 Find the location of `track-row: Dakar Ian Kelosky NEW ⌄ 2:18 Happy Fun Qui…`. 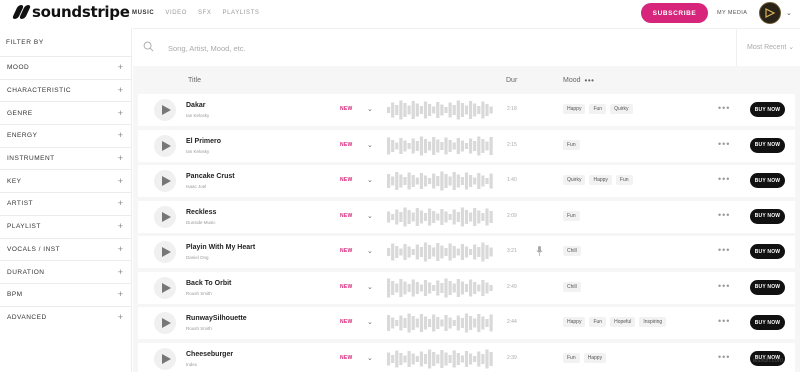

track-row: Dakar Ian Kelosky NEW ⌄ 2:18 Happy Fun Qui… is located at coordinates (466, 110).